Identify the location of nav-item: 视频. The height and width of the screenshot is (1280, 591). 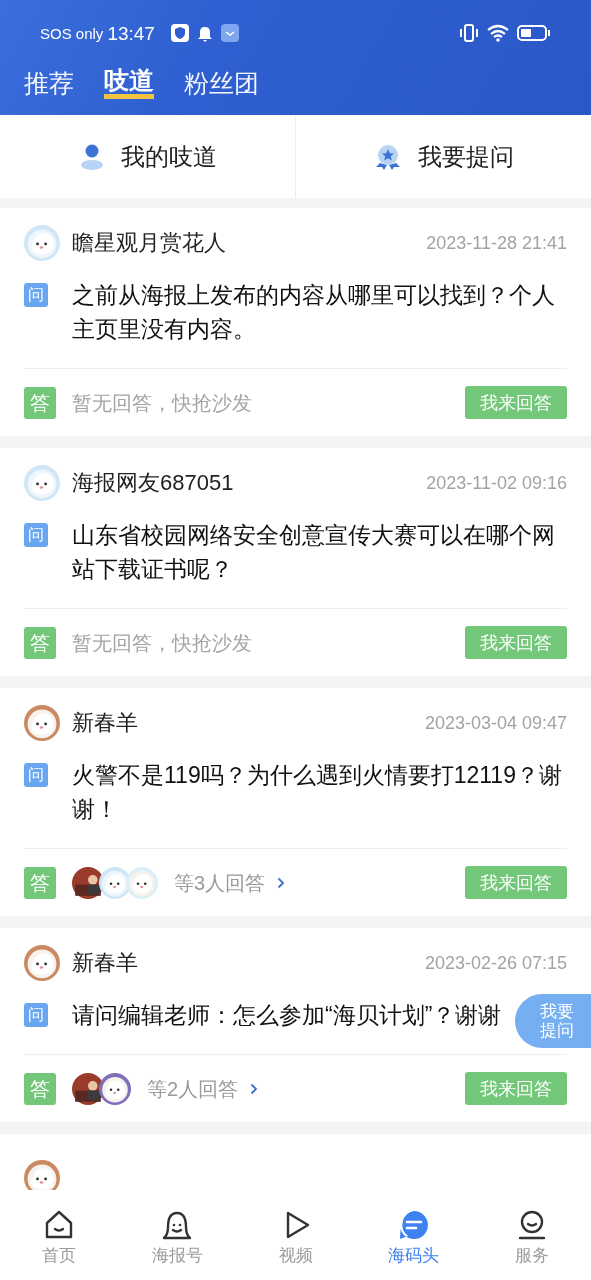
(295, 1235).